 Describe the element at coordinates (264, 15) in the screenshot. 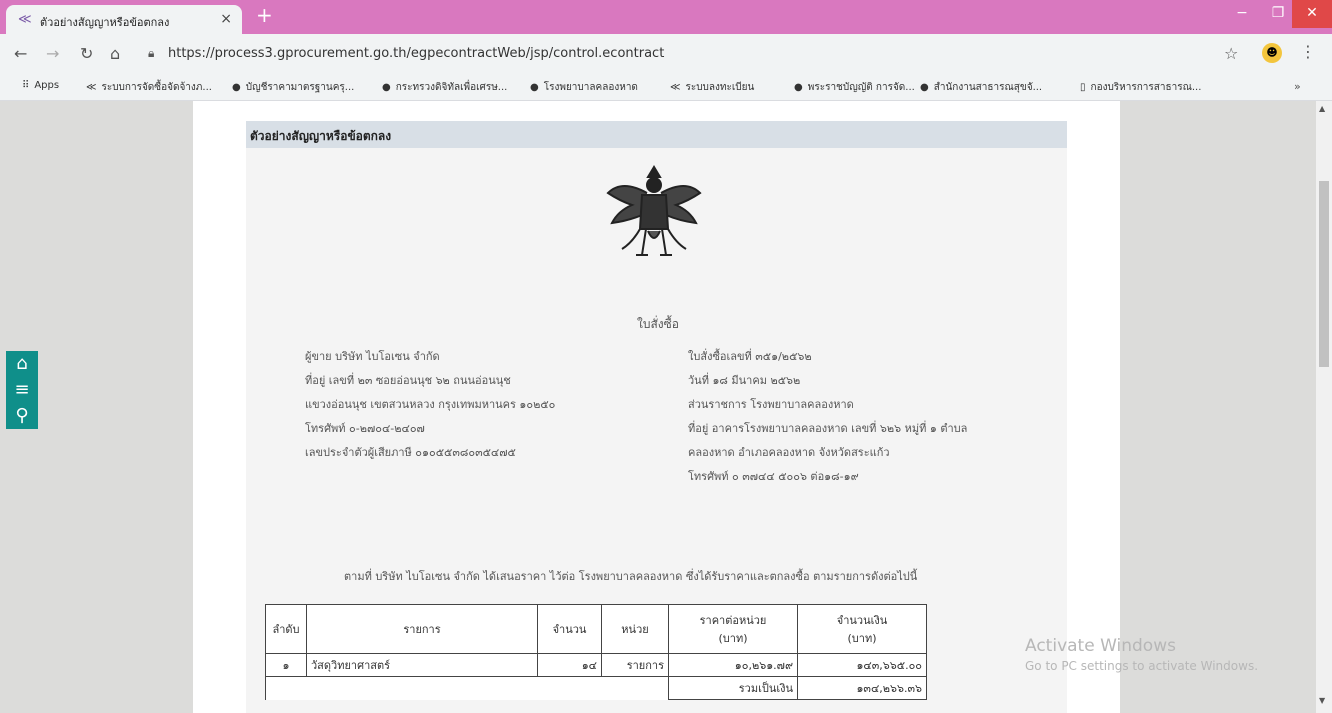

I see `new-tab-button: +` at that location.